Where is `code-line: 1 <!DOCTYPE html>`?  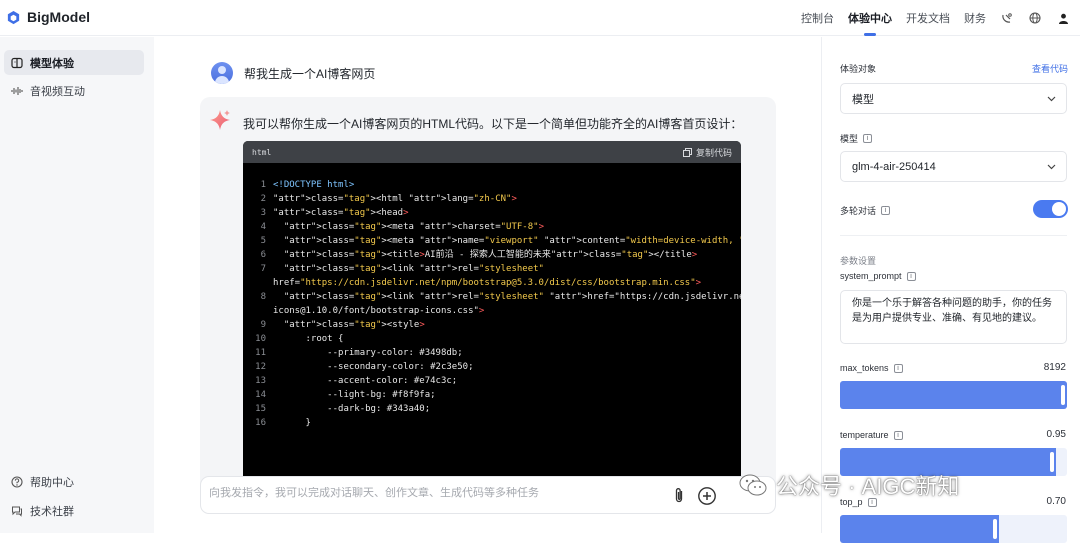
code-line: 1 <!DOCTYPE html> is located at coordinates (492, 185).